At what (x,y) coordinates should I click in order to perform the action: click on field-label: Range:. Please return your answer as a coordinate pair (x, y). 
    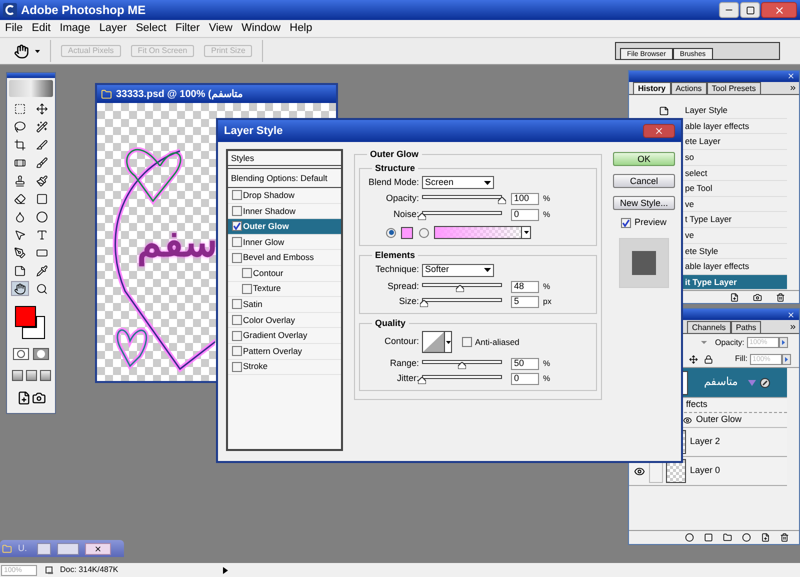
    Looking at the image, I should click on (404, 363).